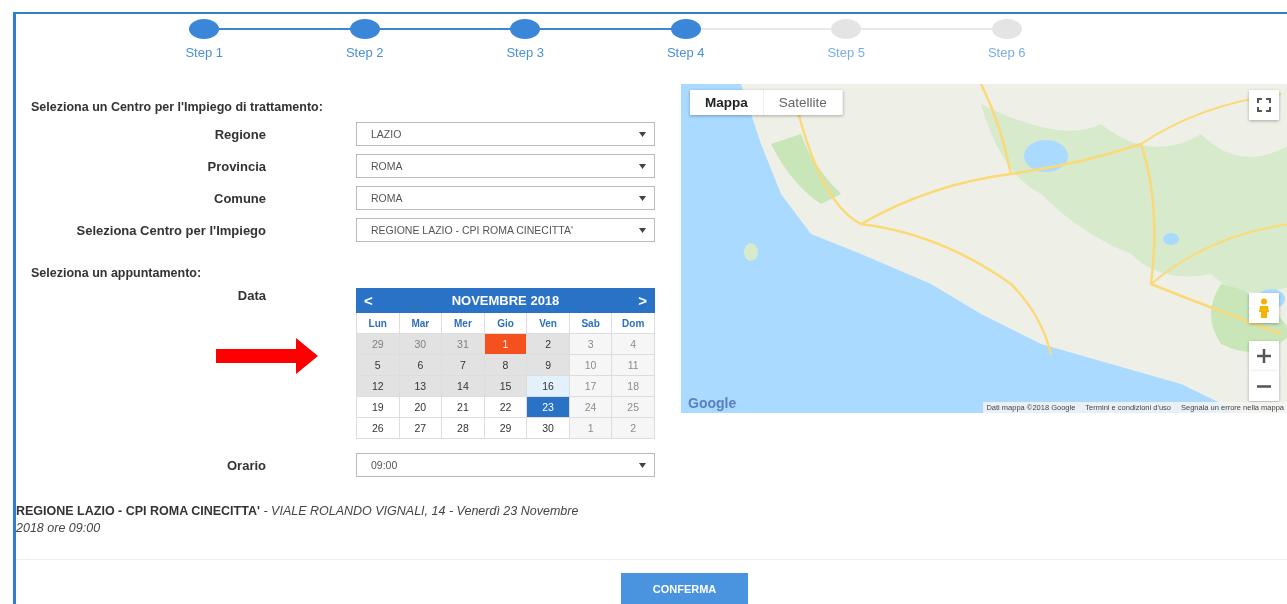  I want to click on calendar-day: 8, so click(506, 365).